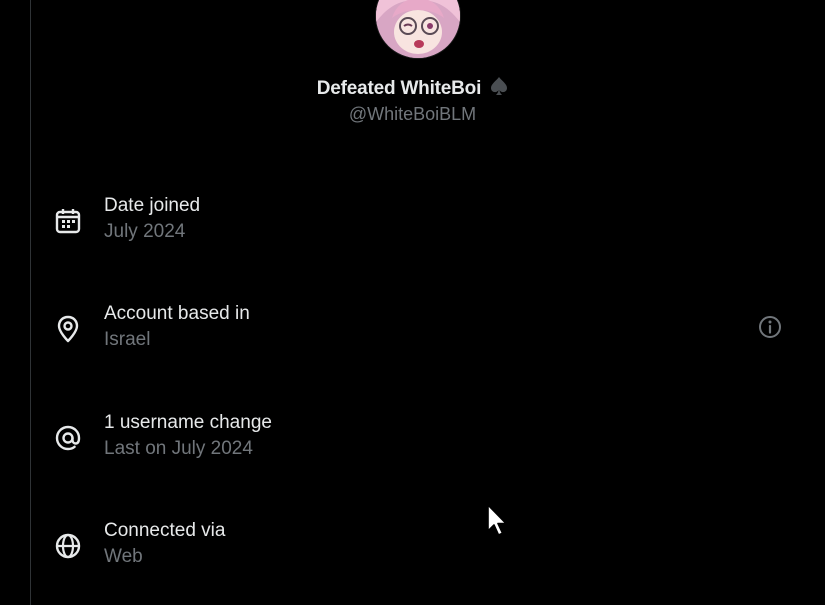 The width and height of the screenshot is (825, 605). What do you see at coordinates (68, 438) in the screenshot?
I see `at-sign-icon` at bounding box center [68, 438].